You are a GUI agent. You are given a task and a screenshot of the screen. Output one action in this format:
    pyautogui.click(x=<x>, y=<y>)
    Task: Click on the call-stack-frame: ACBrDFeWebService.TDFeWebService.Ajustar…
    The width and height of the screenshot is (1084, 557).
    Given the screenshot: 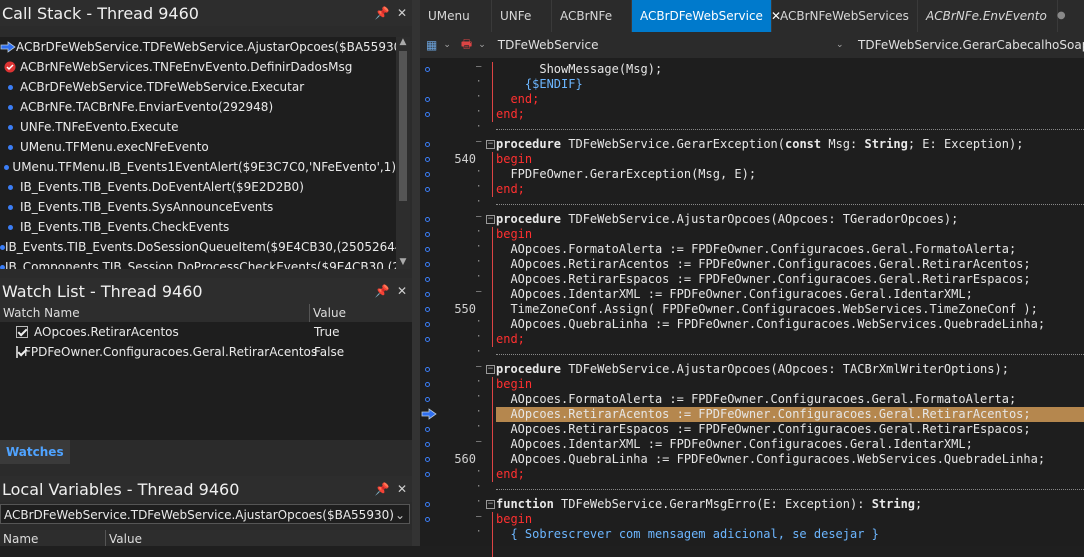 What is the action you would take?
    pyautogui.click(x=198, y=47)
    